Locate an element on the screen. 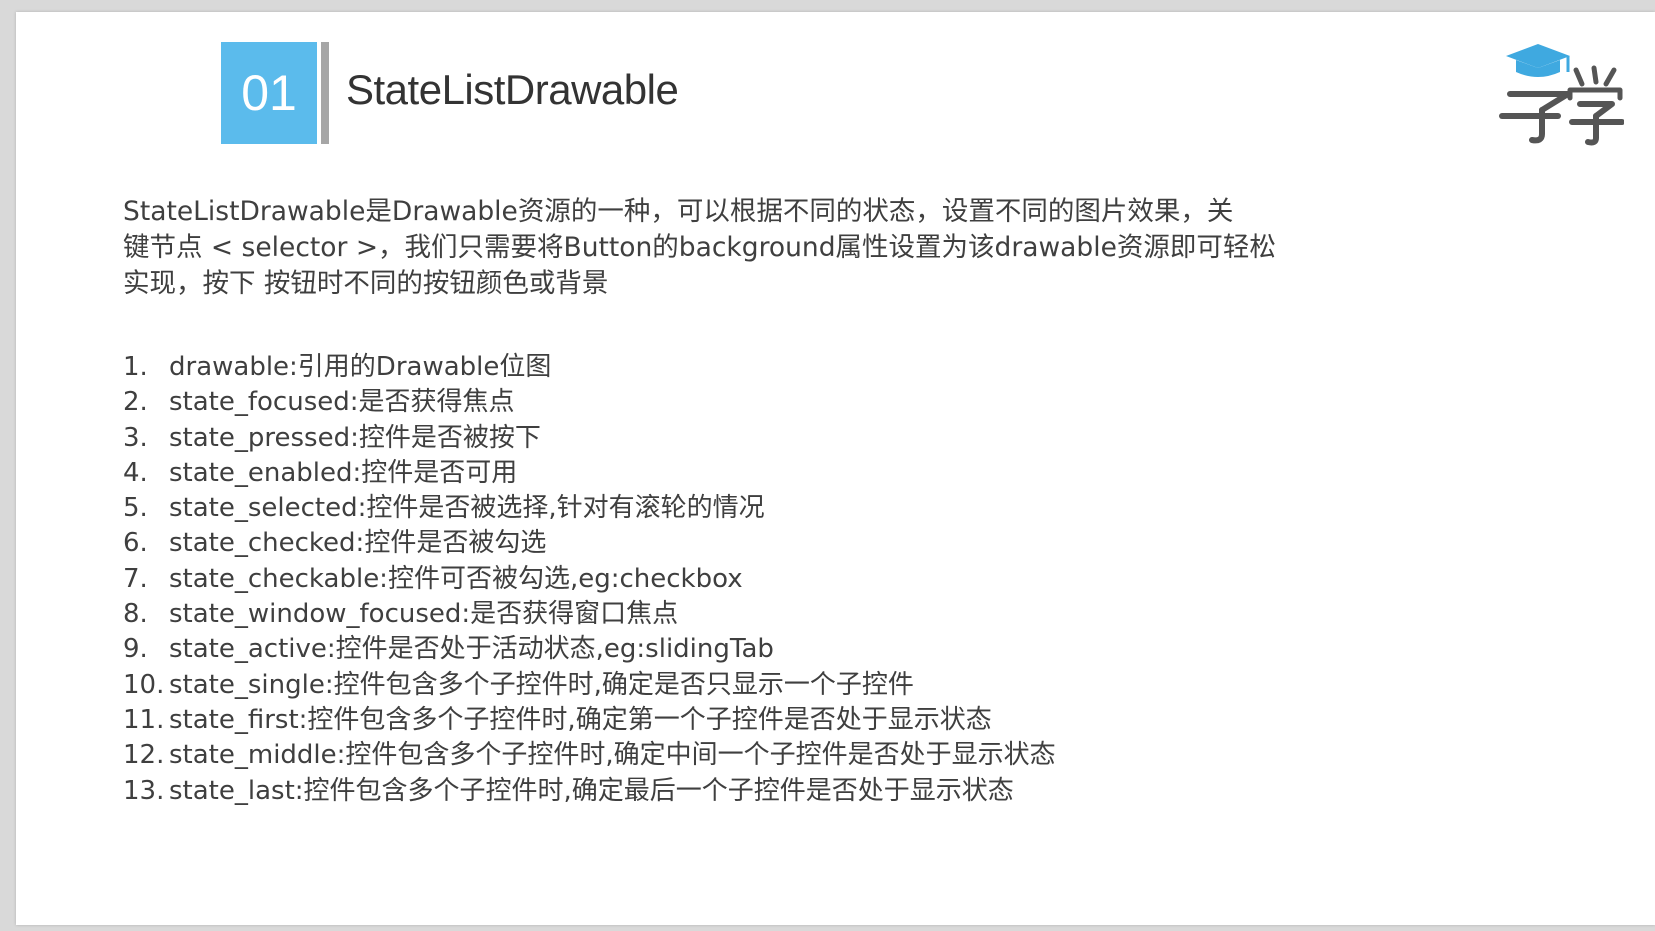 The height and width of the screenshot is (931, 1655). list-item: 9. state_active:控件是否处于活动状态,eg:slidingTab is located at coordinates (589, 649).